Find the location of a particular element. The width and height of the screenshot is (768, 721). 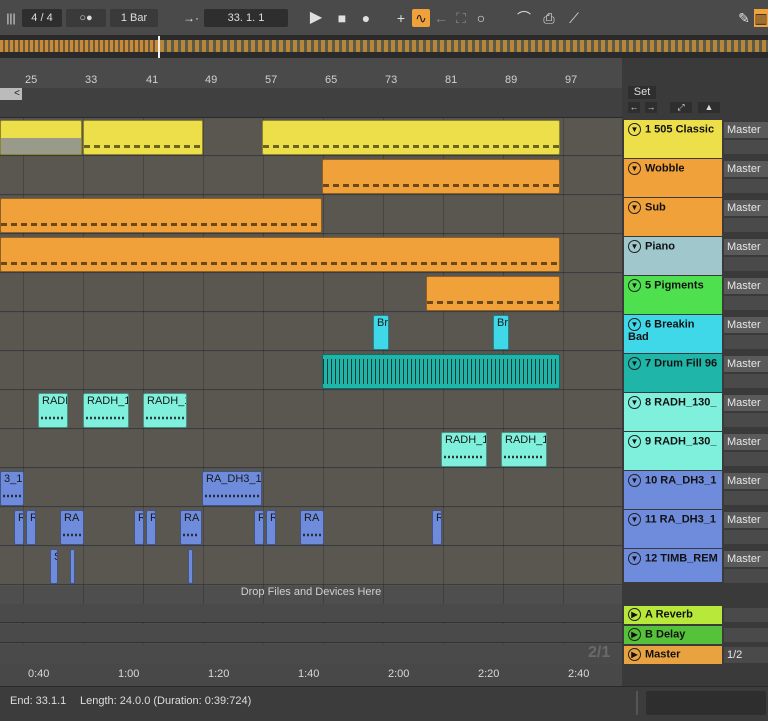

master-output: 1/2 is located at coordinates (746, 655).